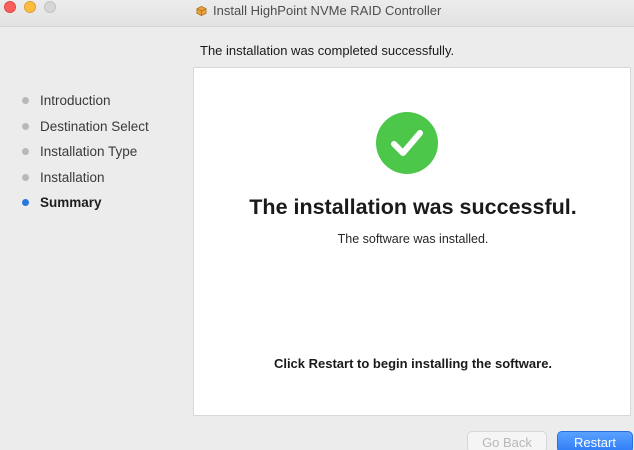  I want to click on active-step-bullet-icon, so click(25, 203).